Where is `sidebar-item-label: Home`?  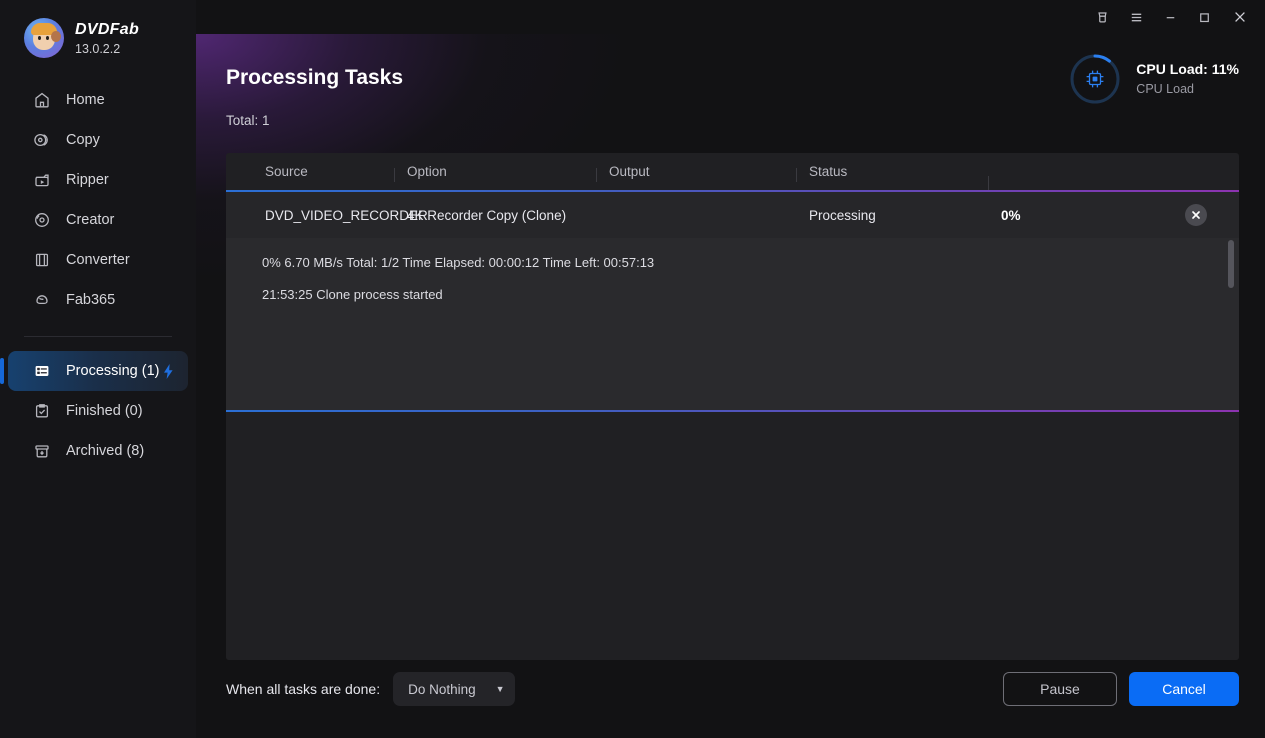
sidebar-item-label: Home is located at coordinates (85, 99).